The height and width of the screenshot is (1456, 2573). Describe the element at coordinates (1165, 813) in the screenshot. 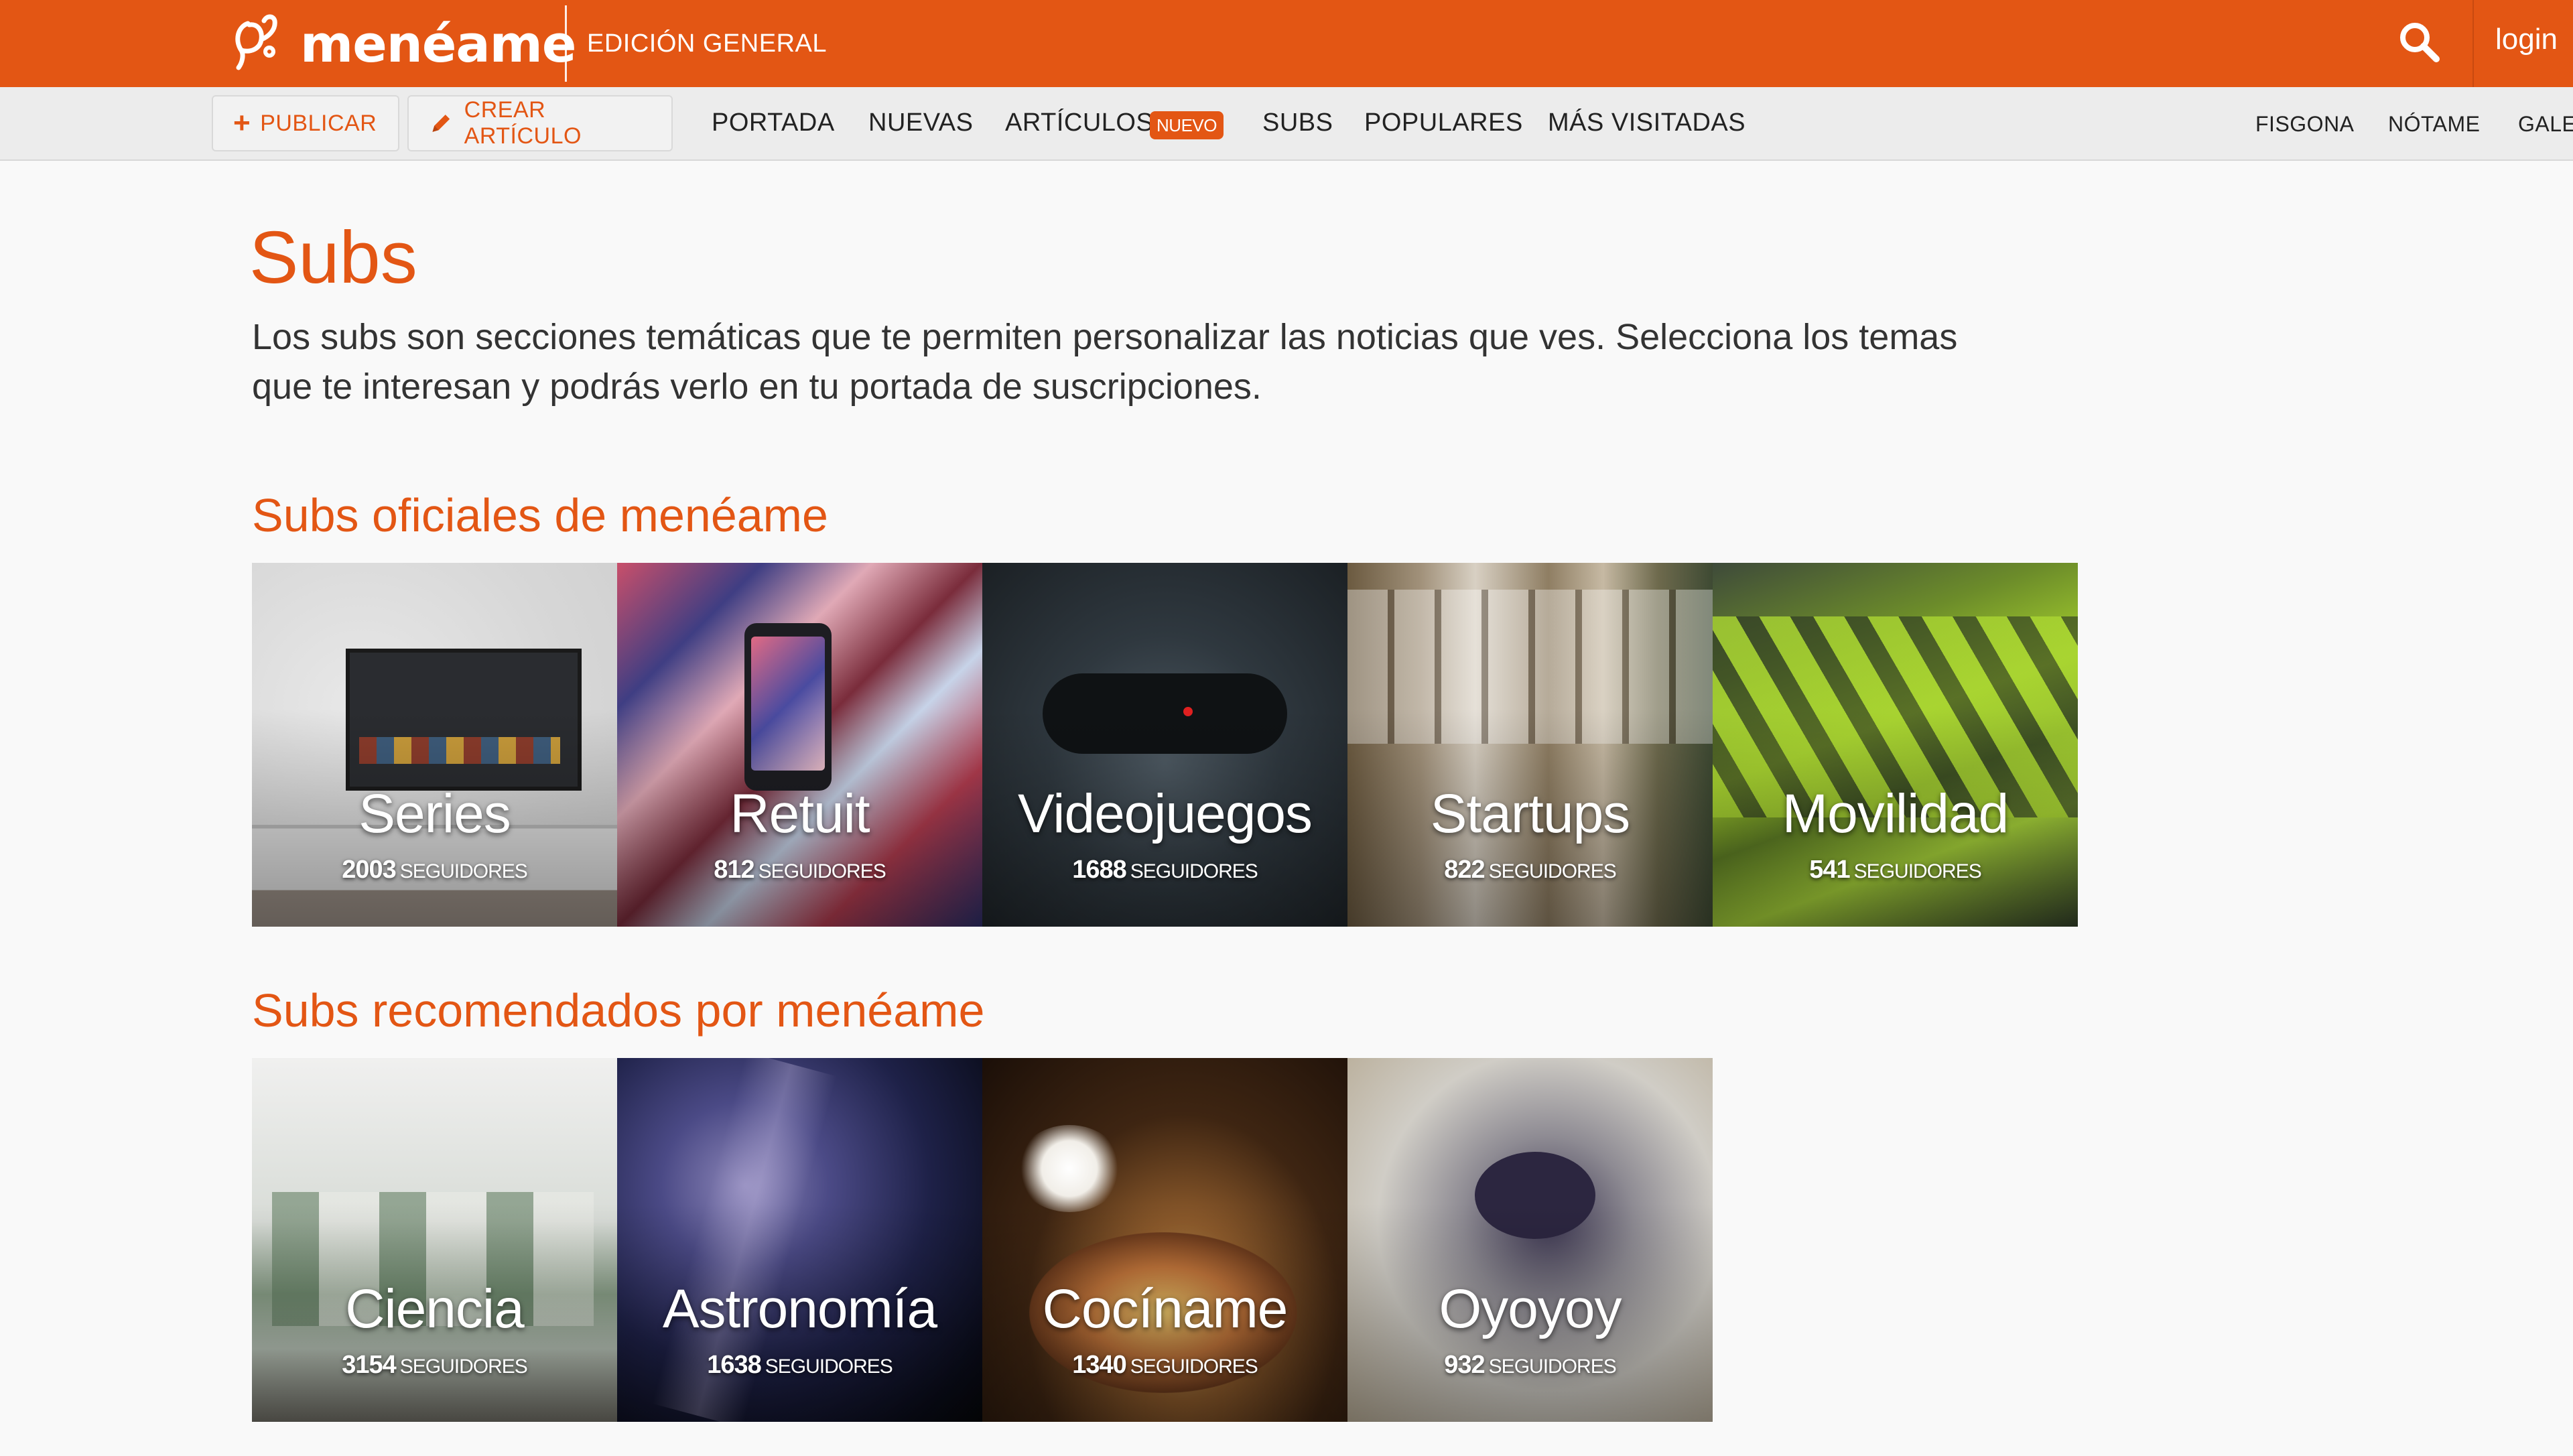

I see `sub-name: Videojuegos` at that location.